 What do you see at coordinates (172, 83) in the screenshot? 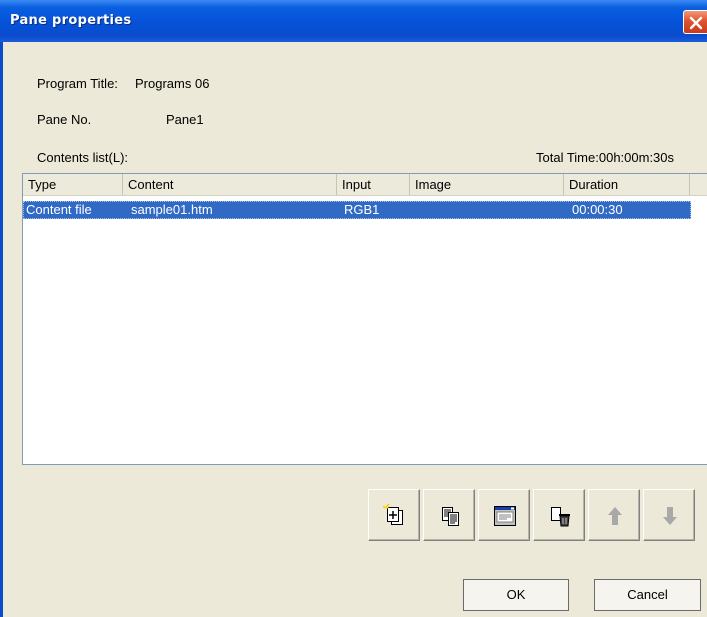
I see `program-title-value: Programs 06` at bounding box center [172, 83].